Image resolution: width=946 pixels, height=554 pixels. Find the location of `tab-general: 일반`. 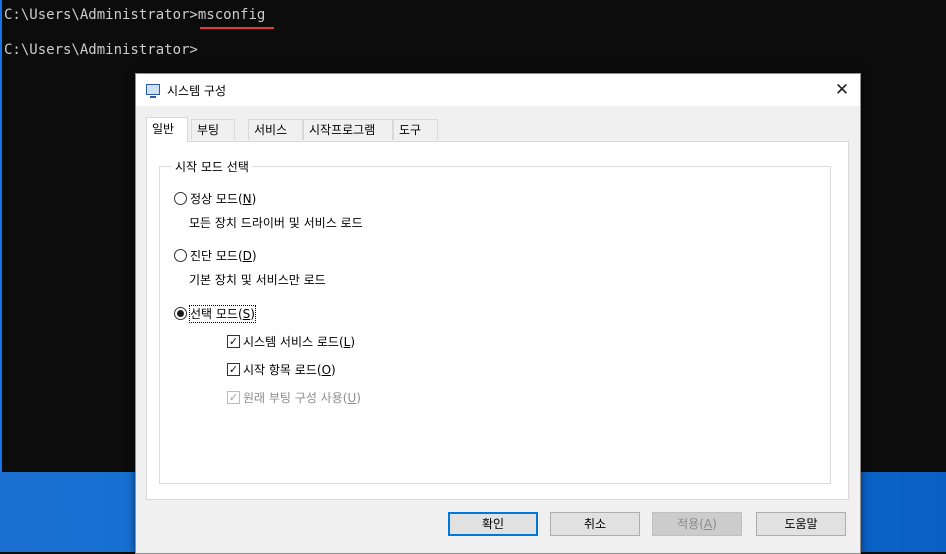

tab-general: 일반 is located at coordinates (167, 129).